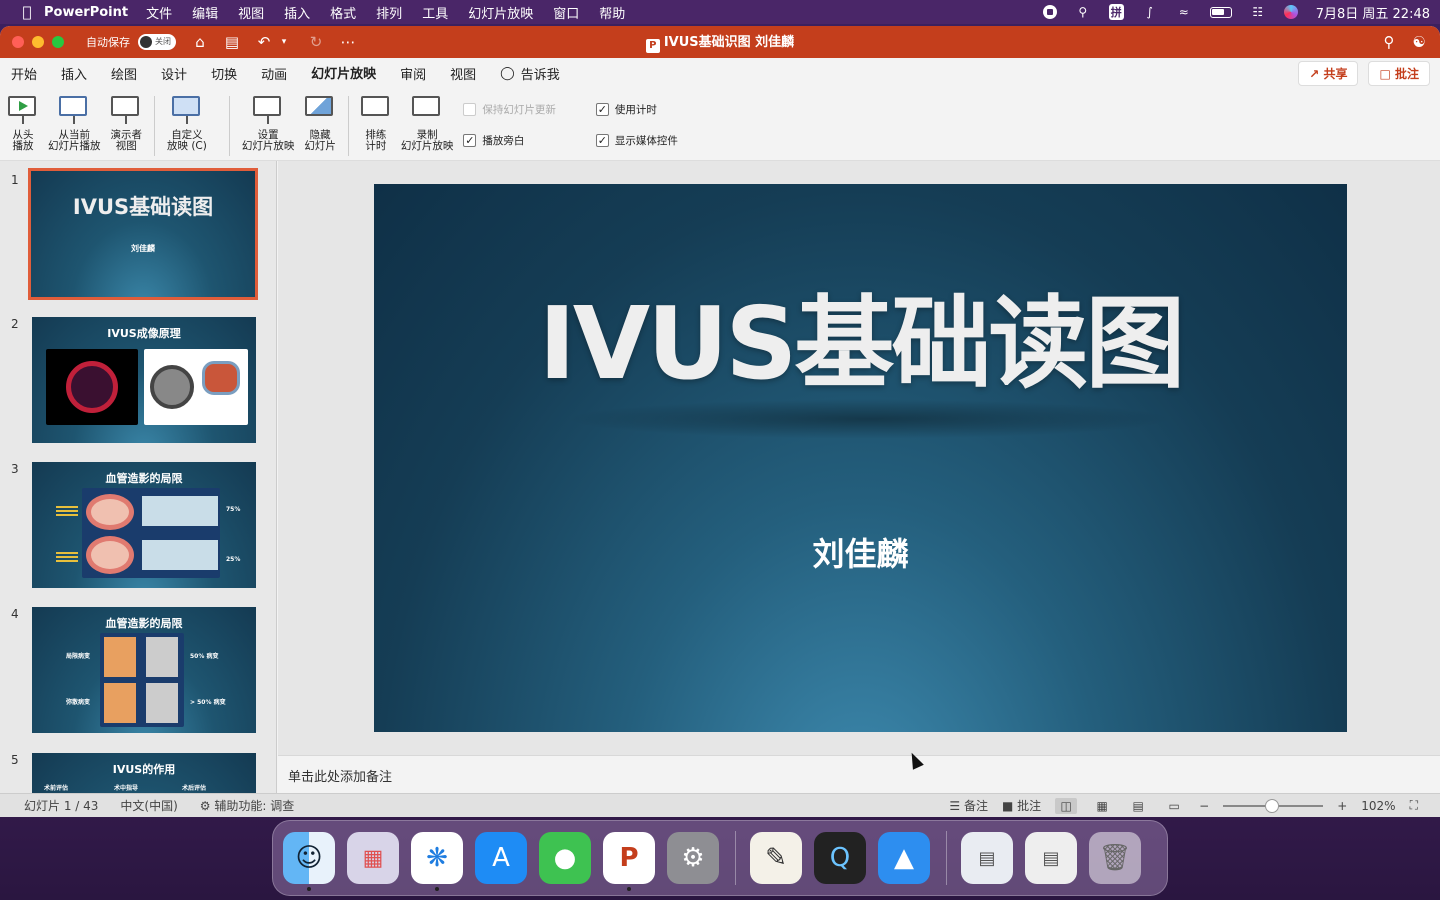 This screenshot has width=1440, height=900. I want to click on search-icon: ⚲, so click(1389, 42).